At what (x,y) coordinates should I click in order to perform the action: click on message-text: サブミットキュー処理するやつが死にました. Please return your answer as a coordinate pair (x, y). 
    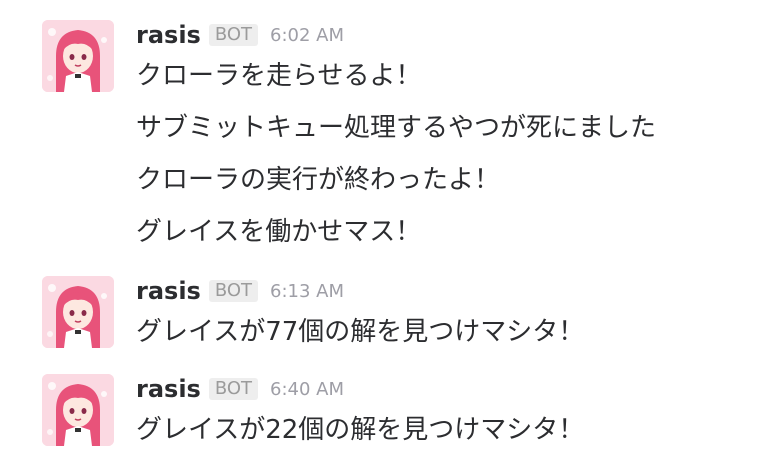
    Looking at the image, I should click on (396, 128).